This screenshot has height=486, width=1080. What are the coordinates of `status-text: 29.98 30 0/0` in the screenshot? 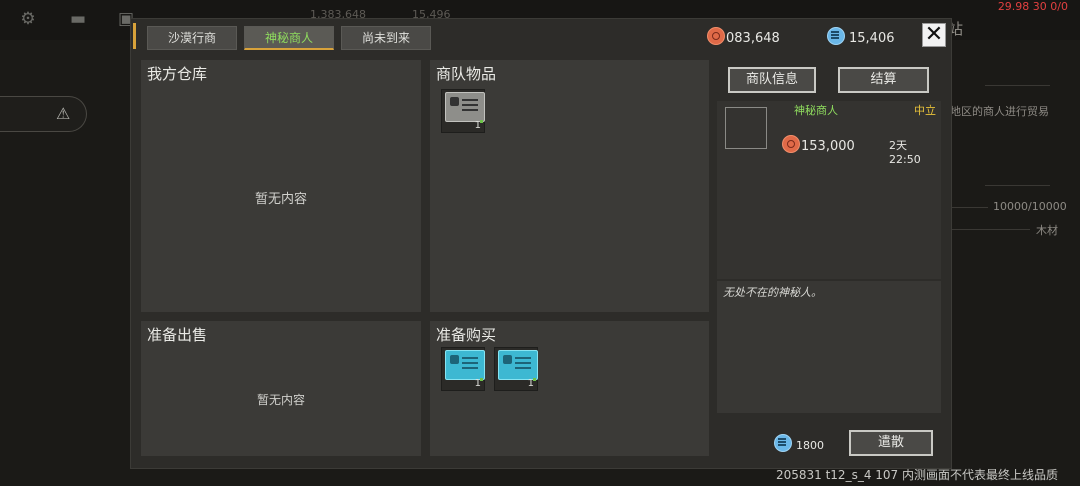 It's located at (1032, 6).